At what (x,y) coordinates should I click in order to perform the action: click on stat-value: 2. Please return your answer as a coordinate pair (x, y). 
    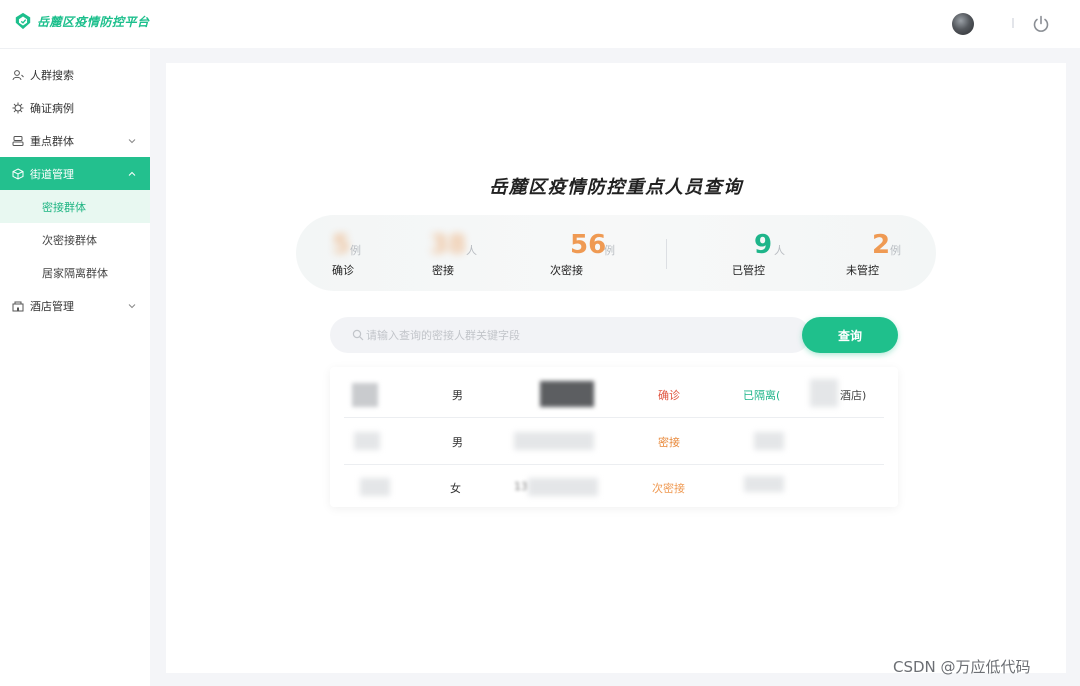
    Looking at the image, I should click on (881, 245).